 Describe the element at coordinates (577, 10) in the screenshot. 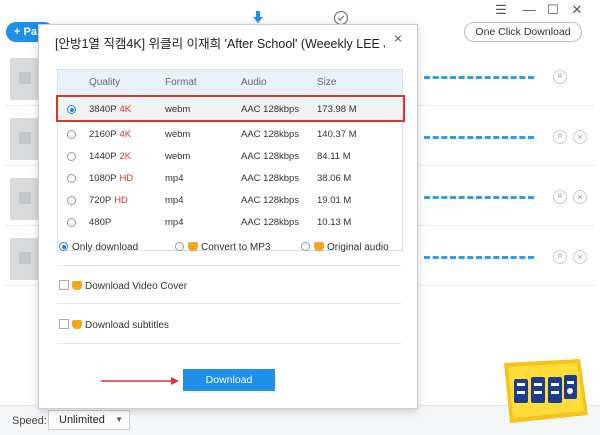

I see `close-icon: ✕` at that location.